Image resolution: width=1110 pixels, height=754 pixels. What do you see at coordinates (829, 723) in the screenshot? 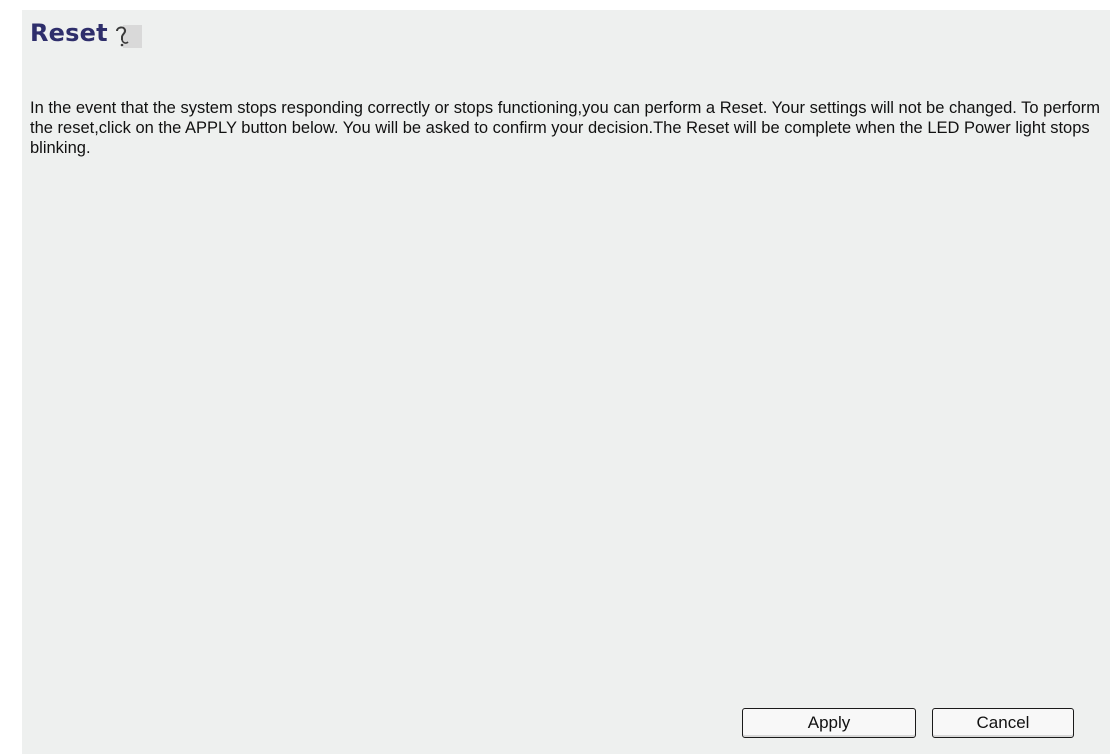
I see `apply-button: Apply` at bounding box center [829, 723].